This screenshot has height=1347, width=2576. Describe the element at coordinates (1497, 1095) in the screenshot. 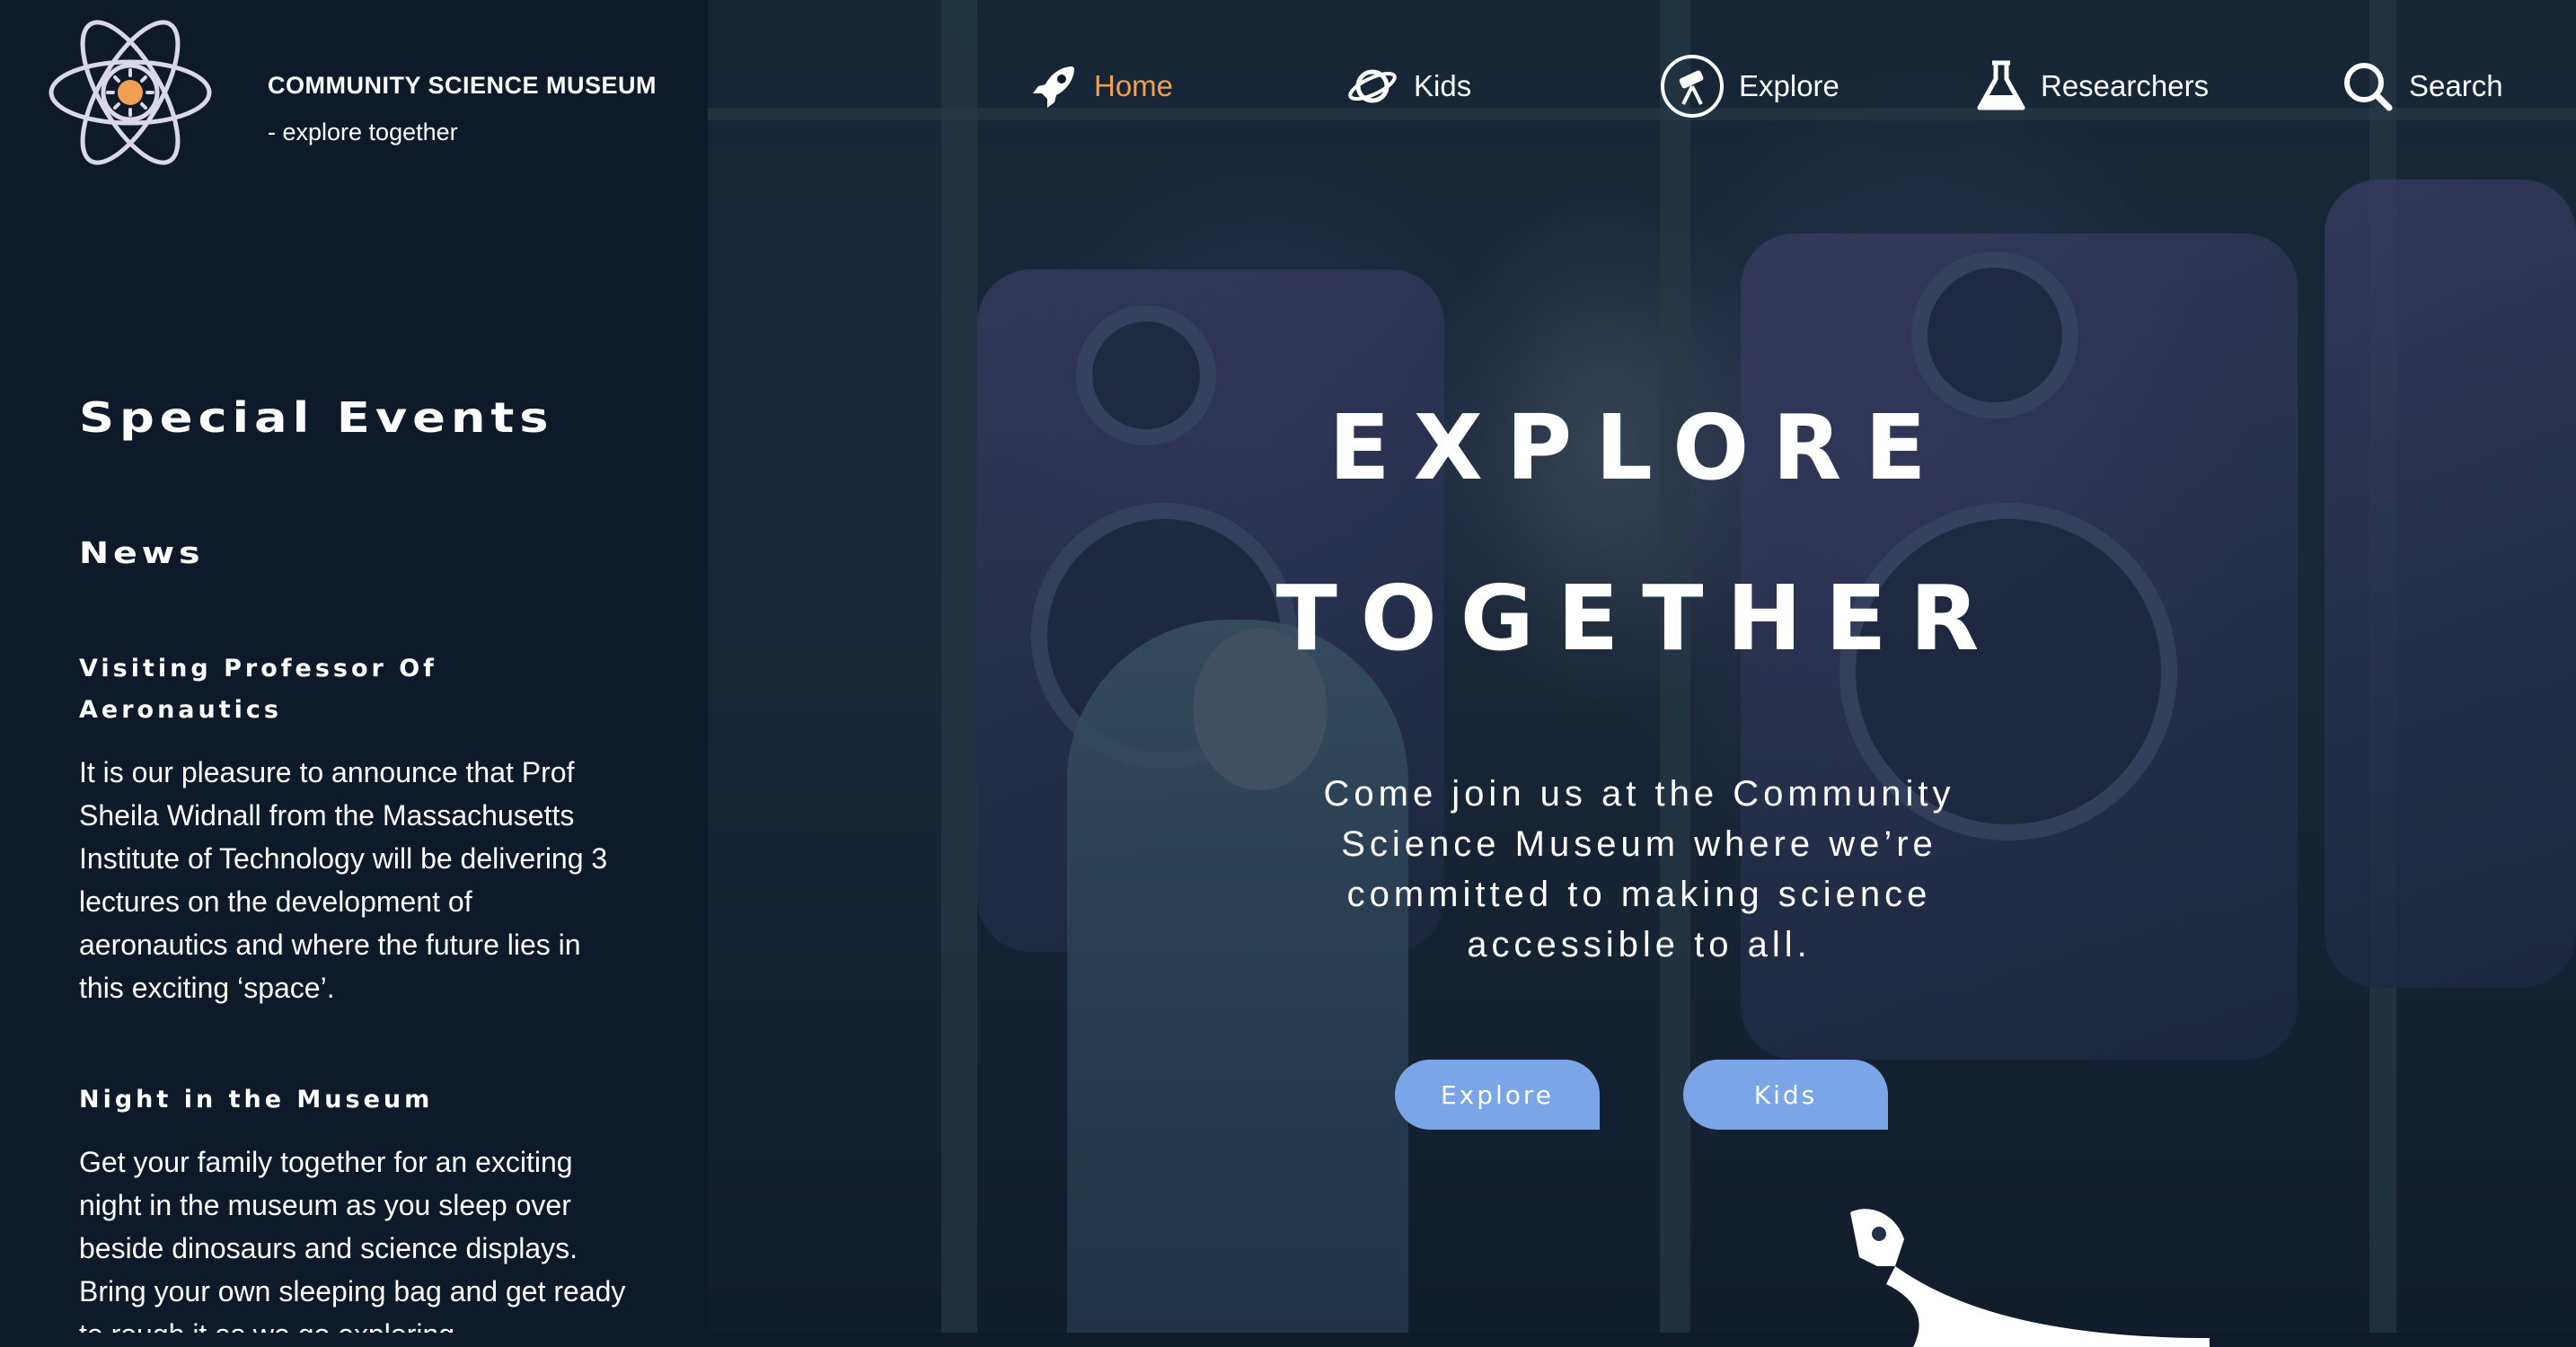

I see `explore-button: Explore` at that location.